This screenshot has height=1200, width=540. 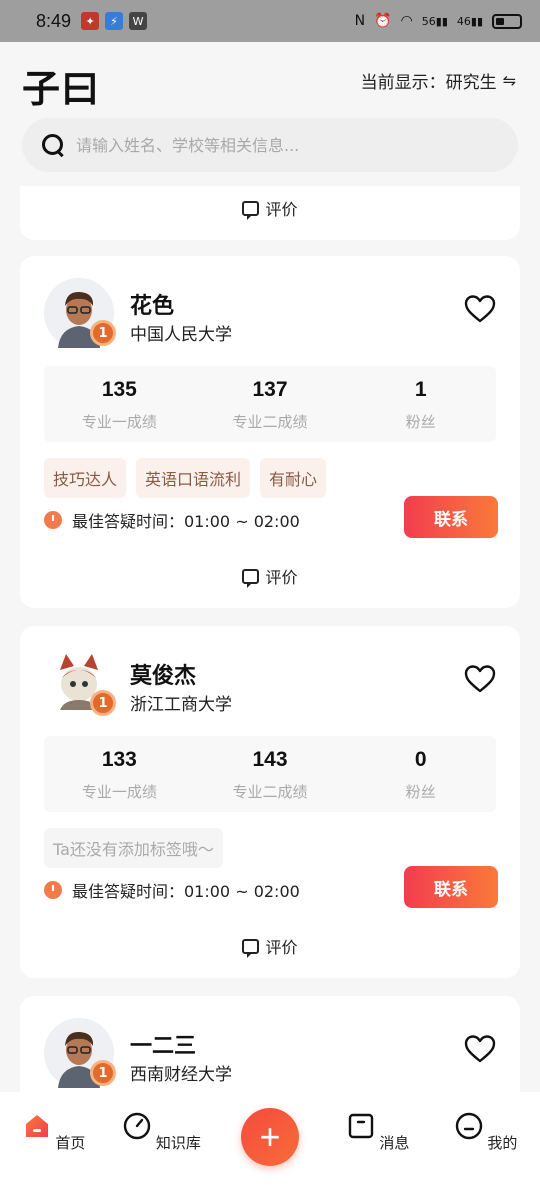 What do you see at coordinates (70, 1143) in the screenshot?
I see `nav-label: 首页` at bounding box center [70, 1143].